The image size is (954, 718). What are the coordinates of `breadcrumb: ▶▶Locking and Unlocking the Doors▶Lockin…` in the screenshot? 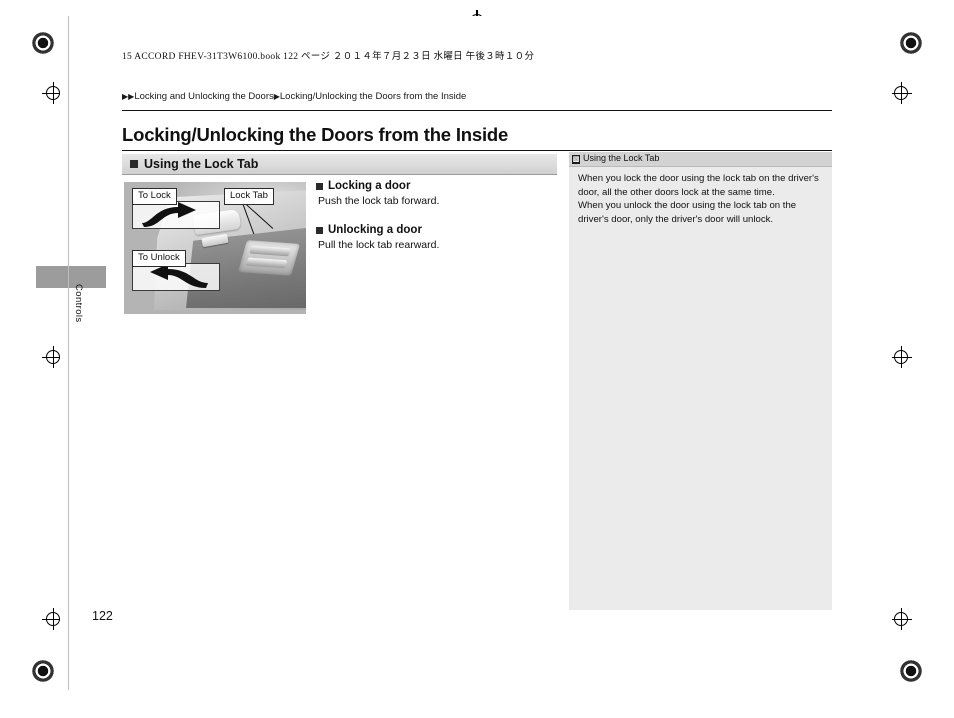 It's located at (294, 96).